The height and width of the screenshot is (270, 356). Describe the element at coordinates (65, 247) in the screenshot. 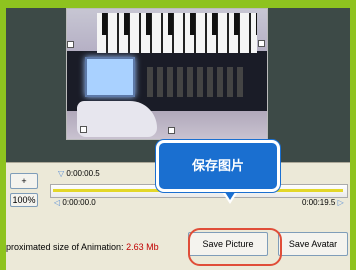

I see `approx-size-label: proximated size of Animation:` at that location.